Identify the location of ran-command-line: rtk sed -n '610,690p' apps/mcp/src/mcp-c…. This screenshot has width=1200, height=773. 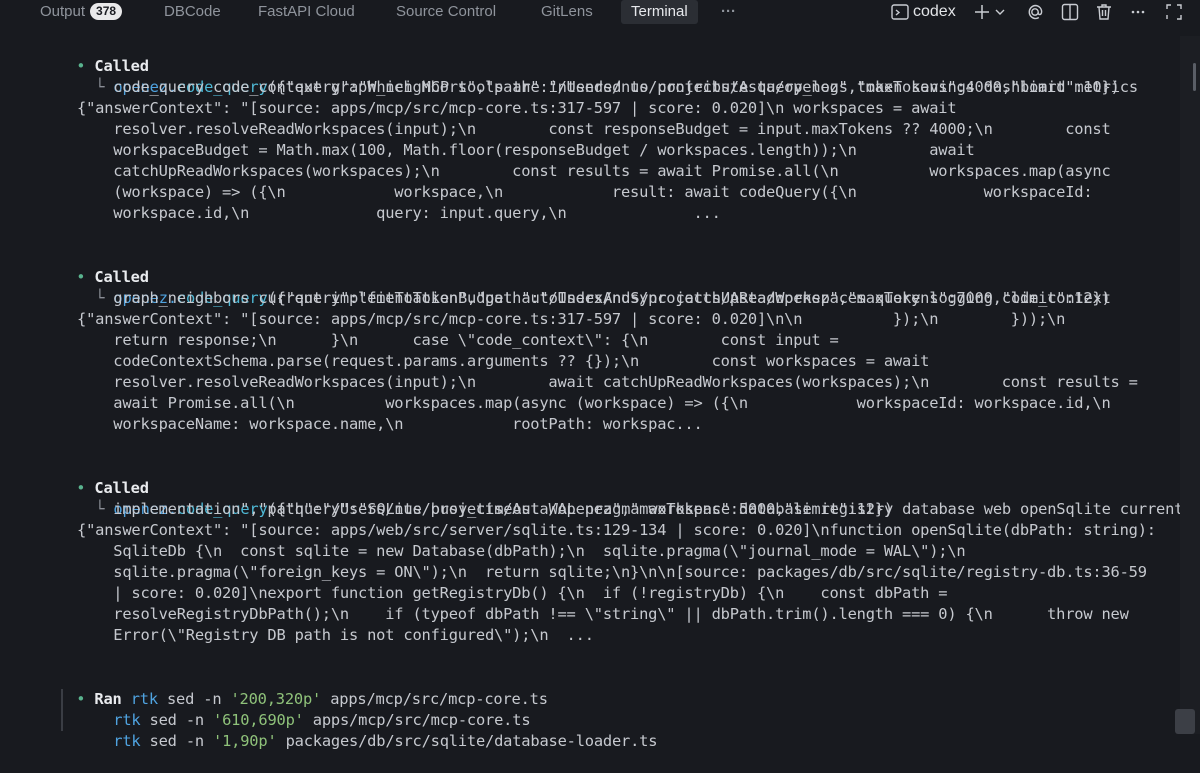
(303, 709).